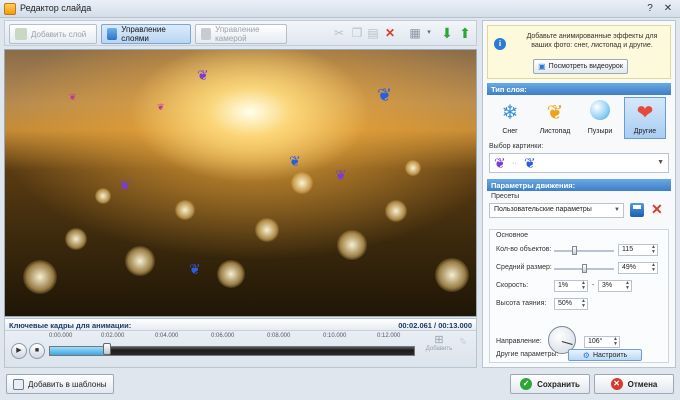  I want to click on leaf-icon: ❦, so click(555, 113).